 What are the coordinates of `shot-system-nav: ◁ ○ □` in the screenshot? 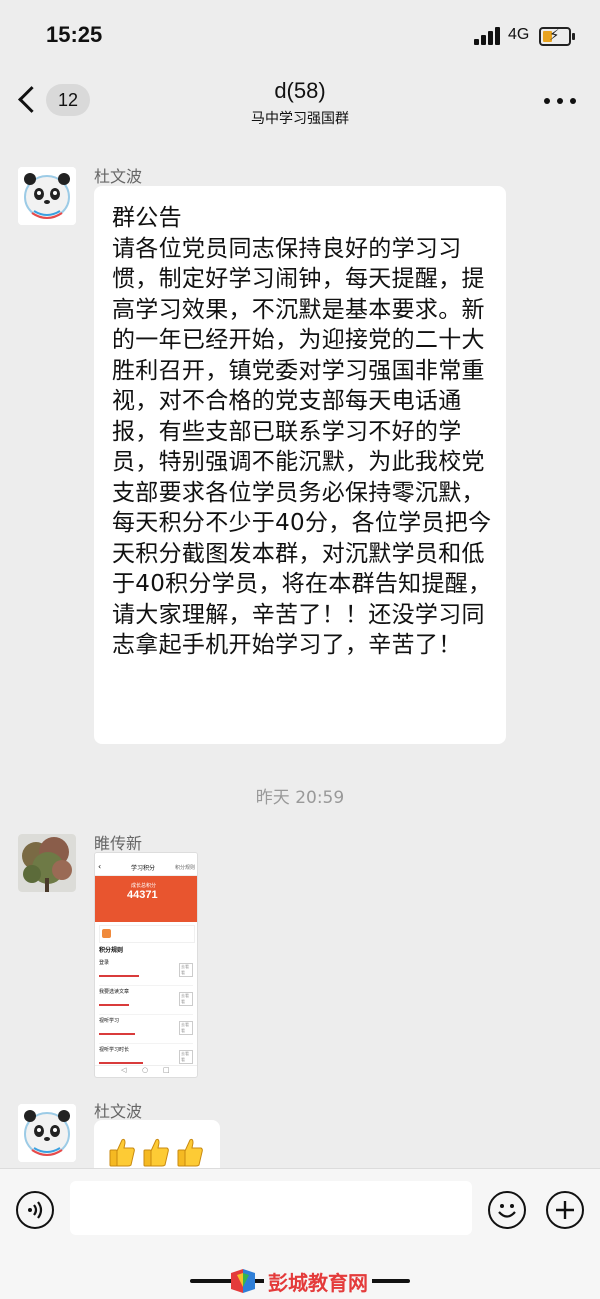 It's located at (146, 1071).